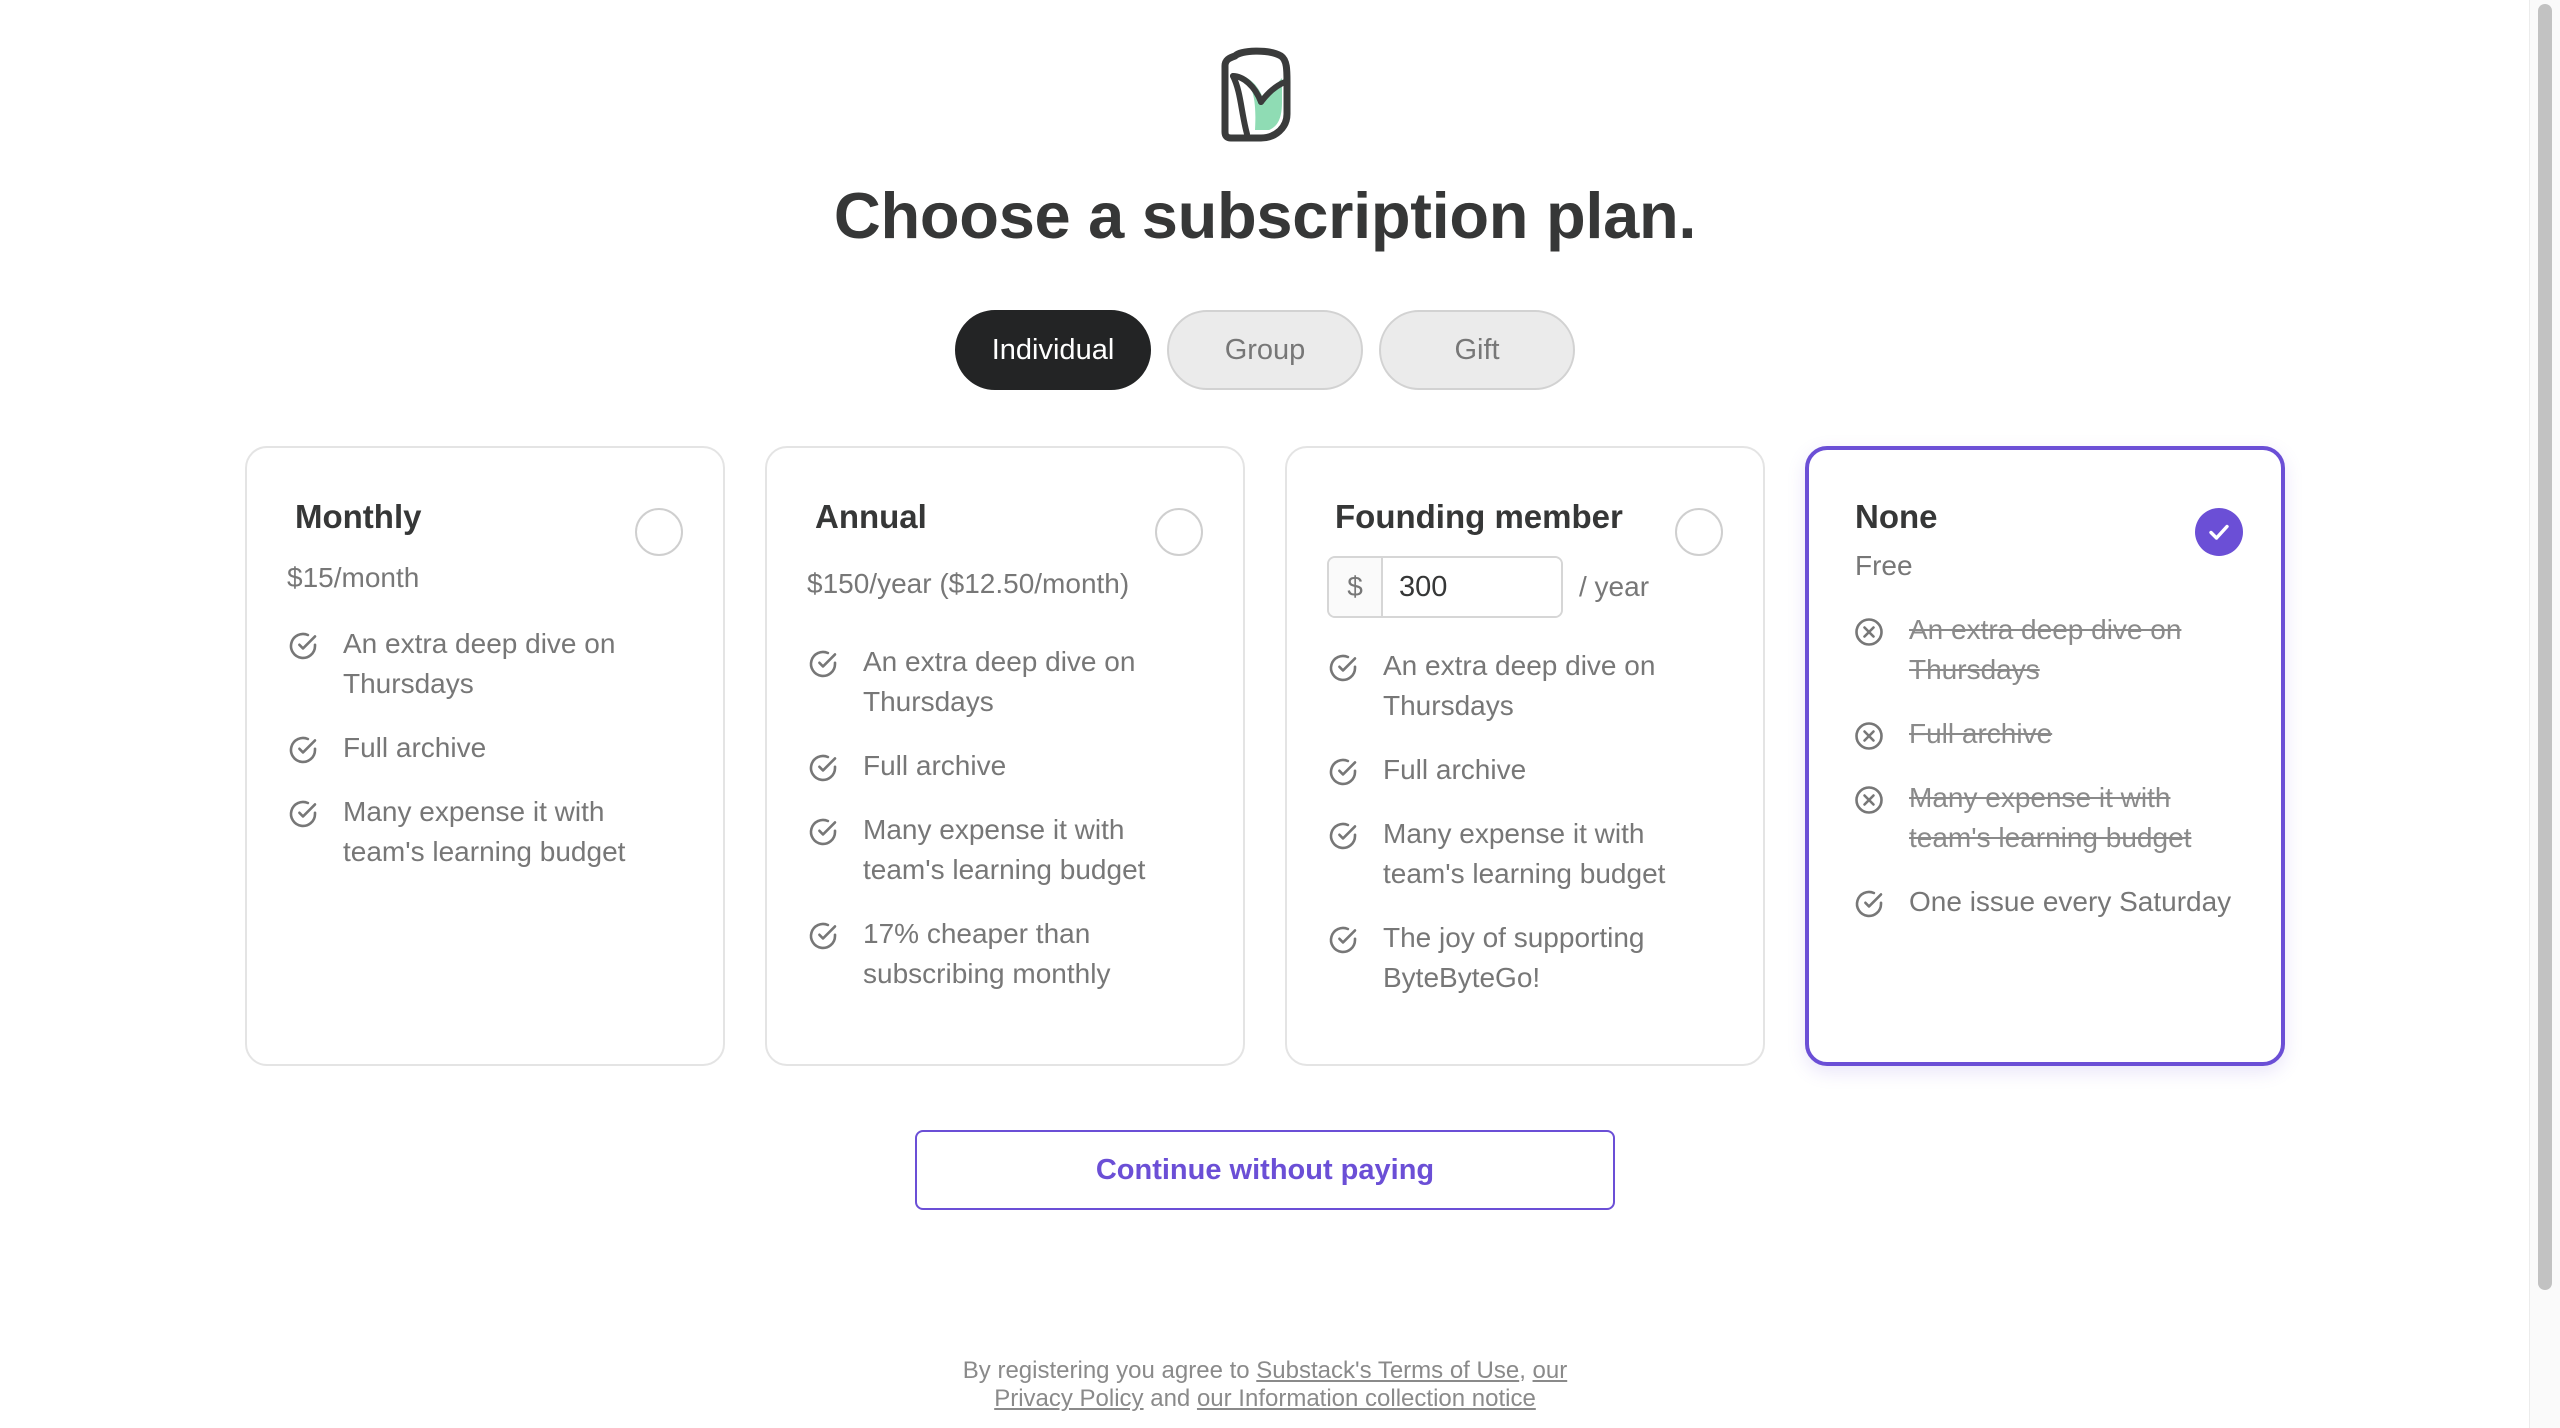 The image size is (2560, 1428). I want to click on tab-individual: Individual, so click(1053, 350).